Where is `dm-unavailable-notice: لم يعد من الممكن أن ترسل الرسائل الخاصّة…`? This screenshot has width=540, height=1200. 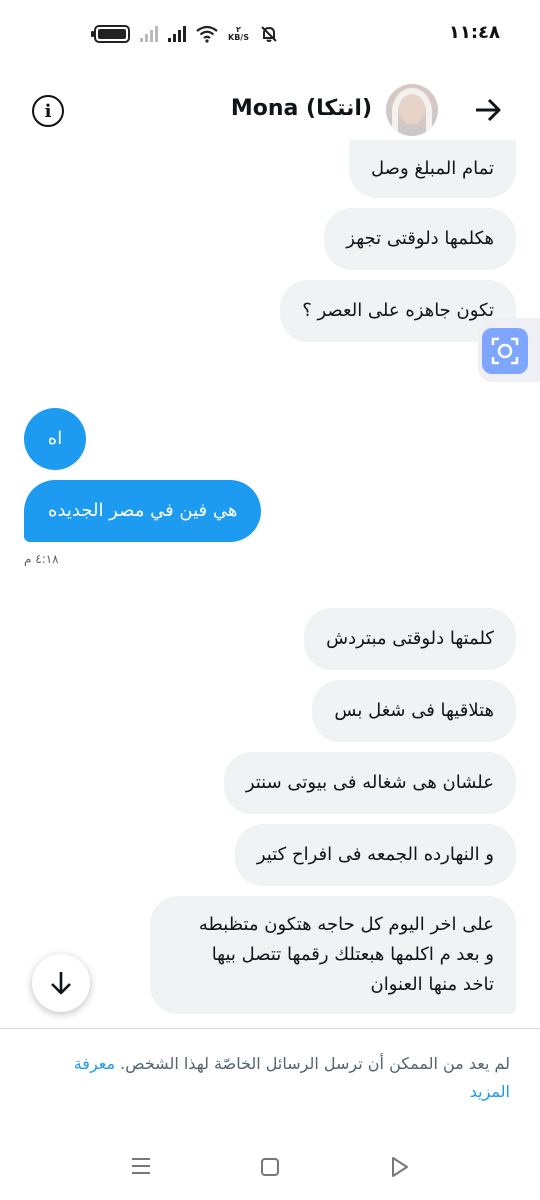
dm-unavailable-notice: لم يعد من الممكن أن ترسل الرسائل الخاصّة… is located at coordinates (270, 1078).